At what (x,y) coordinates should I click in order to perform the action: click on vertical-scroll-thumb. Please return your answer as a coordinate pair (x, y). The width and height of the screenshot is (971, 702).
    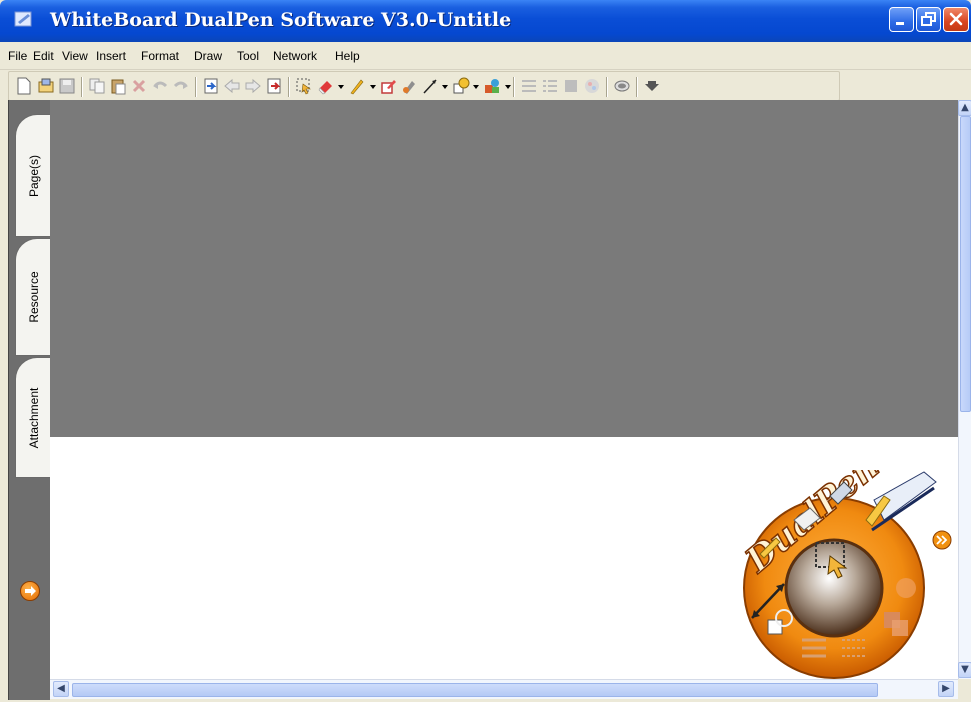
    Looking at the image, I should click on (965, 264).